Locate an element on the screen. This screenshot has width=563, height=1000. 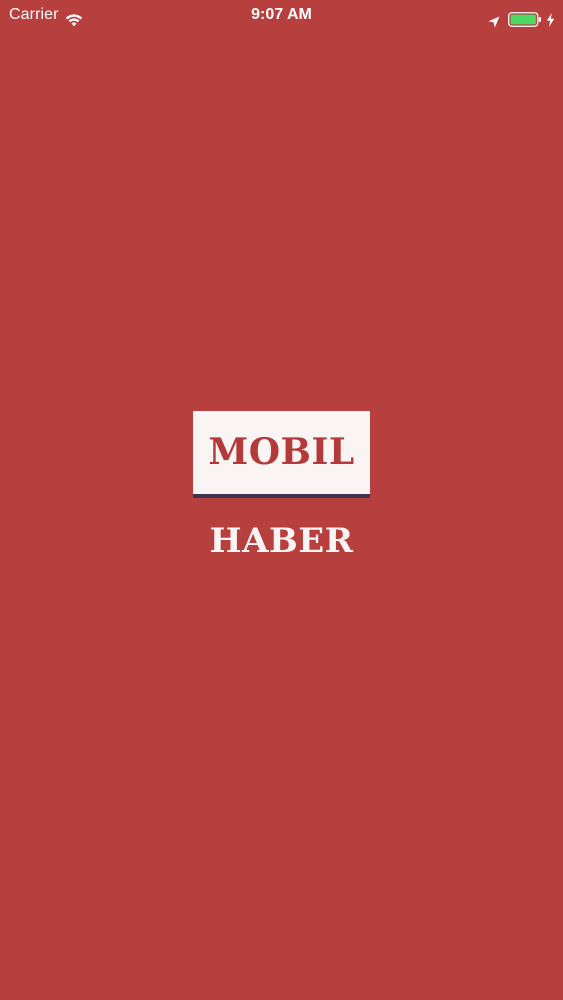
app-logo: MOBIL HABER is located at coordinates (281, 485).